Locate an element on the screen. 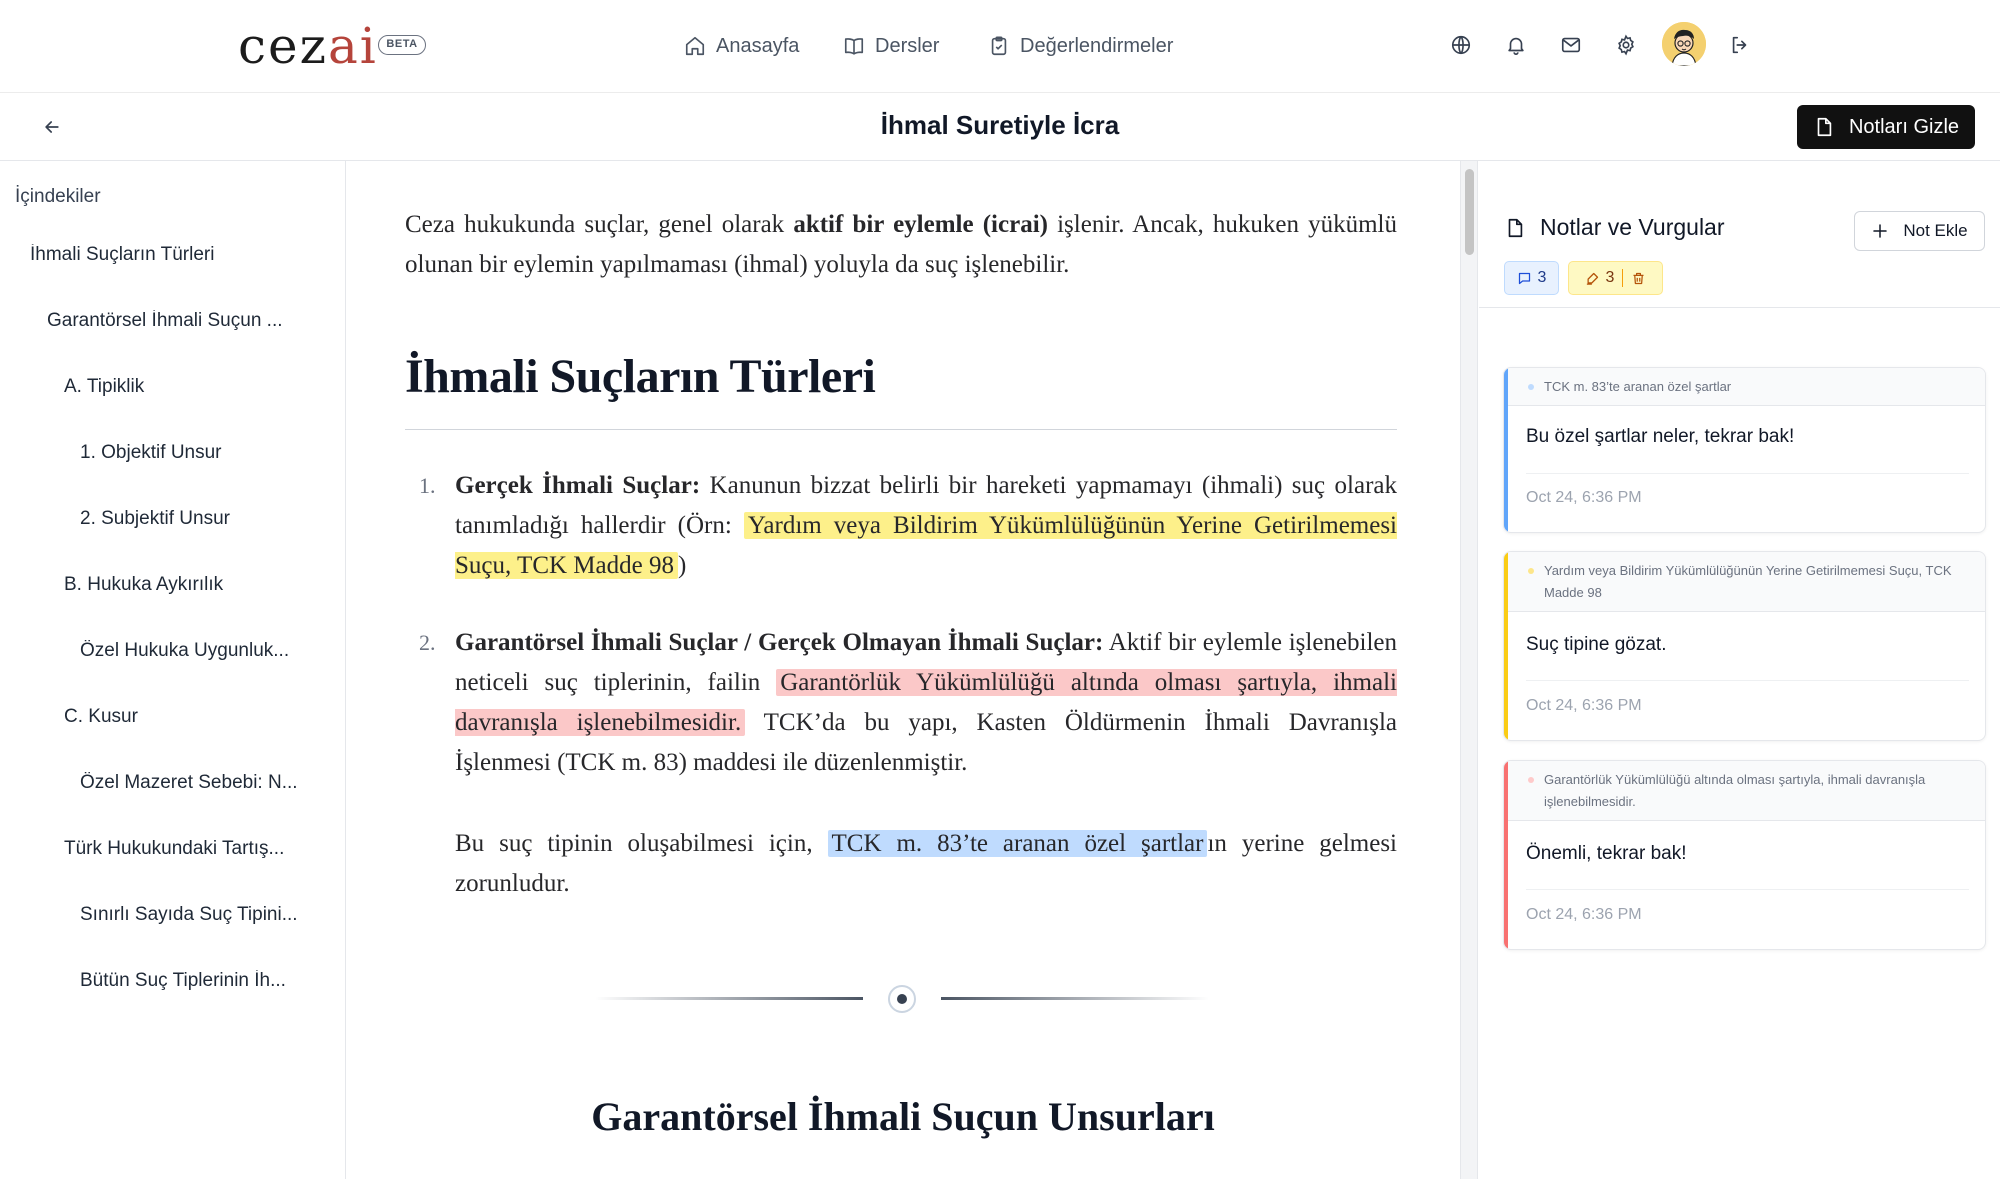  book-icon is located at coordinates (854, 46).